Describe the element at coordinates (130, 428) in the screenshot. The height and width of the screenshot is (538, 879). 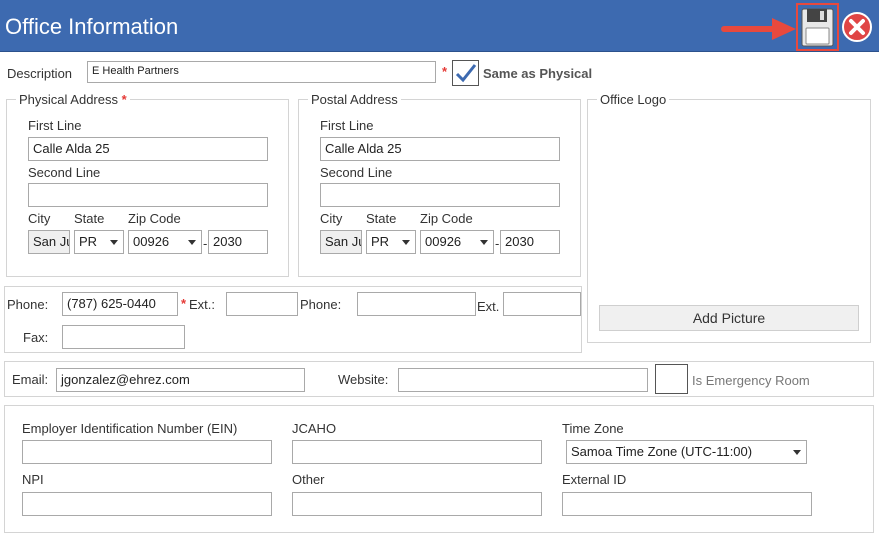
I see `ein-label: Employer Identification Number (EIN)` at that location.